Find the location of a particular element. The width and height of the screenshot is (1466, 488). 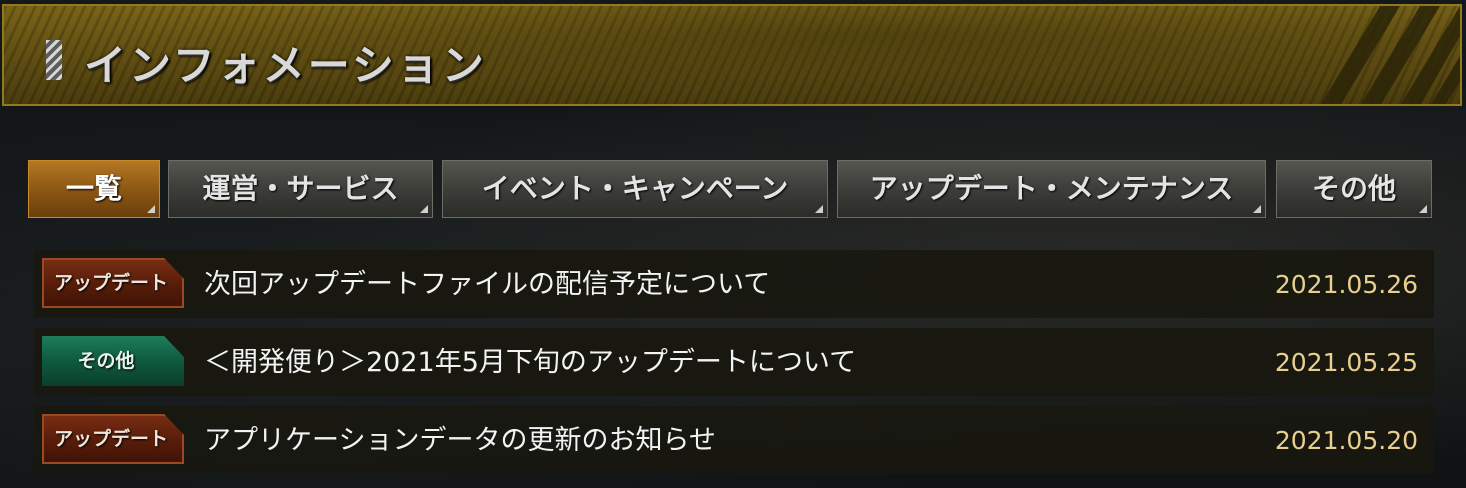

tab-label: その他 is located at coordinates (1353, 188).